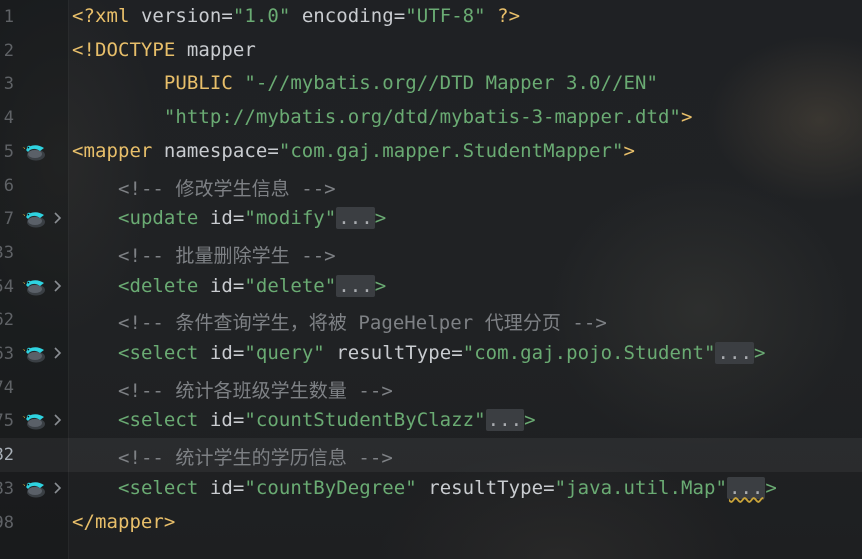 This screenshot has height=559, width=862. What do you see at coordinates (431, 186) in the screenshot?
I see `code-line: 6 <!-- 修改学生信息 -->` at bounding box center [431, 186].